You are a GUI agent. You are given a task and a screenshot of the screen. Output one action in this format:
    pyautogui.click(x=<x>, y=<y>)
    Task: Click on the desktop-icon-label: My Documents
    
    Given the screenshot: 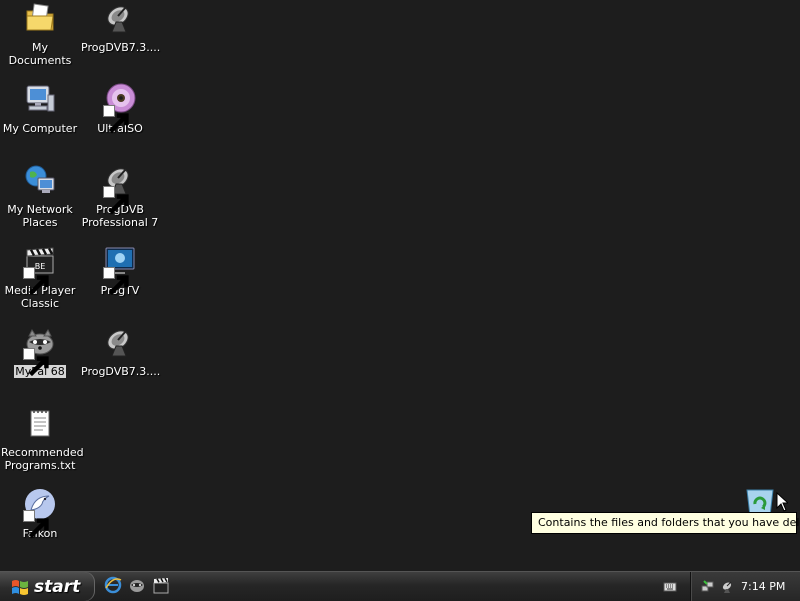 What is the action you would take?
    pyautogui.click(x=40, y=54)
    